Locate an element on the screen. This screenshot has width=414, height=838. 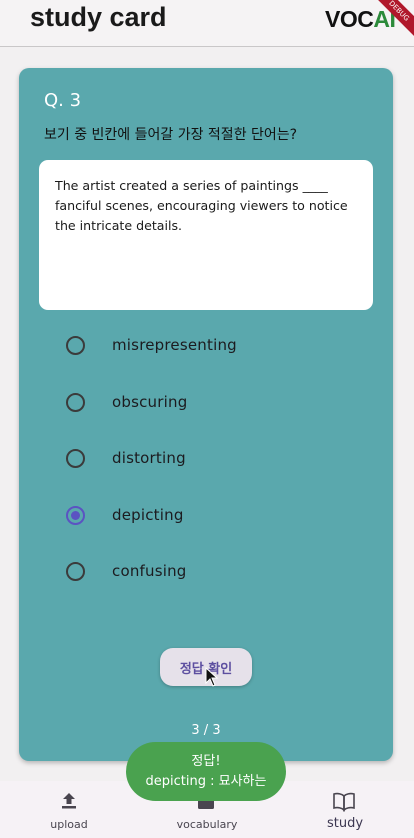
logo-voc-text: VOC is located at coordinates (349, 19).